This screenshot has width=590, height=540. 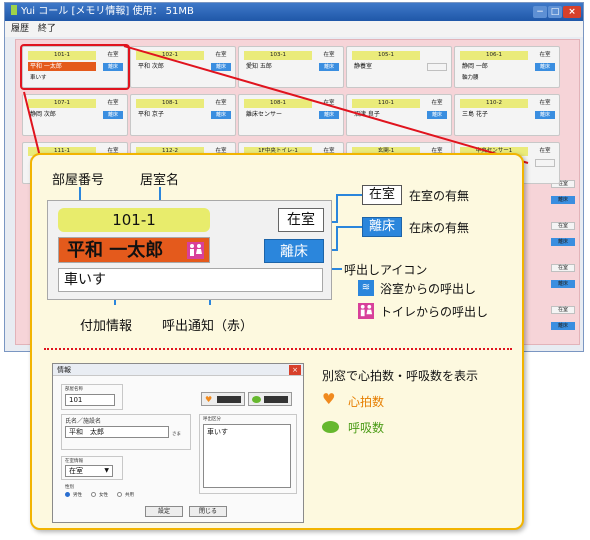 I want to click on gender-radio-female, so click(x=93, y=494).